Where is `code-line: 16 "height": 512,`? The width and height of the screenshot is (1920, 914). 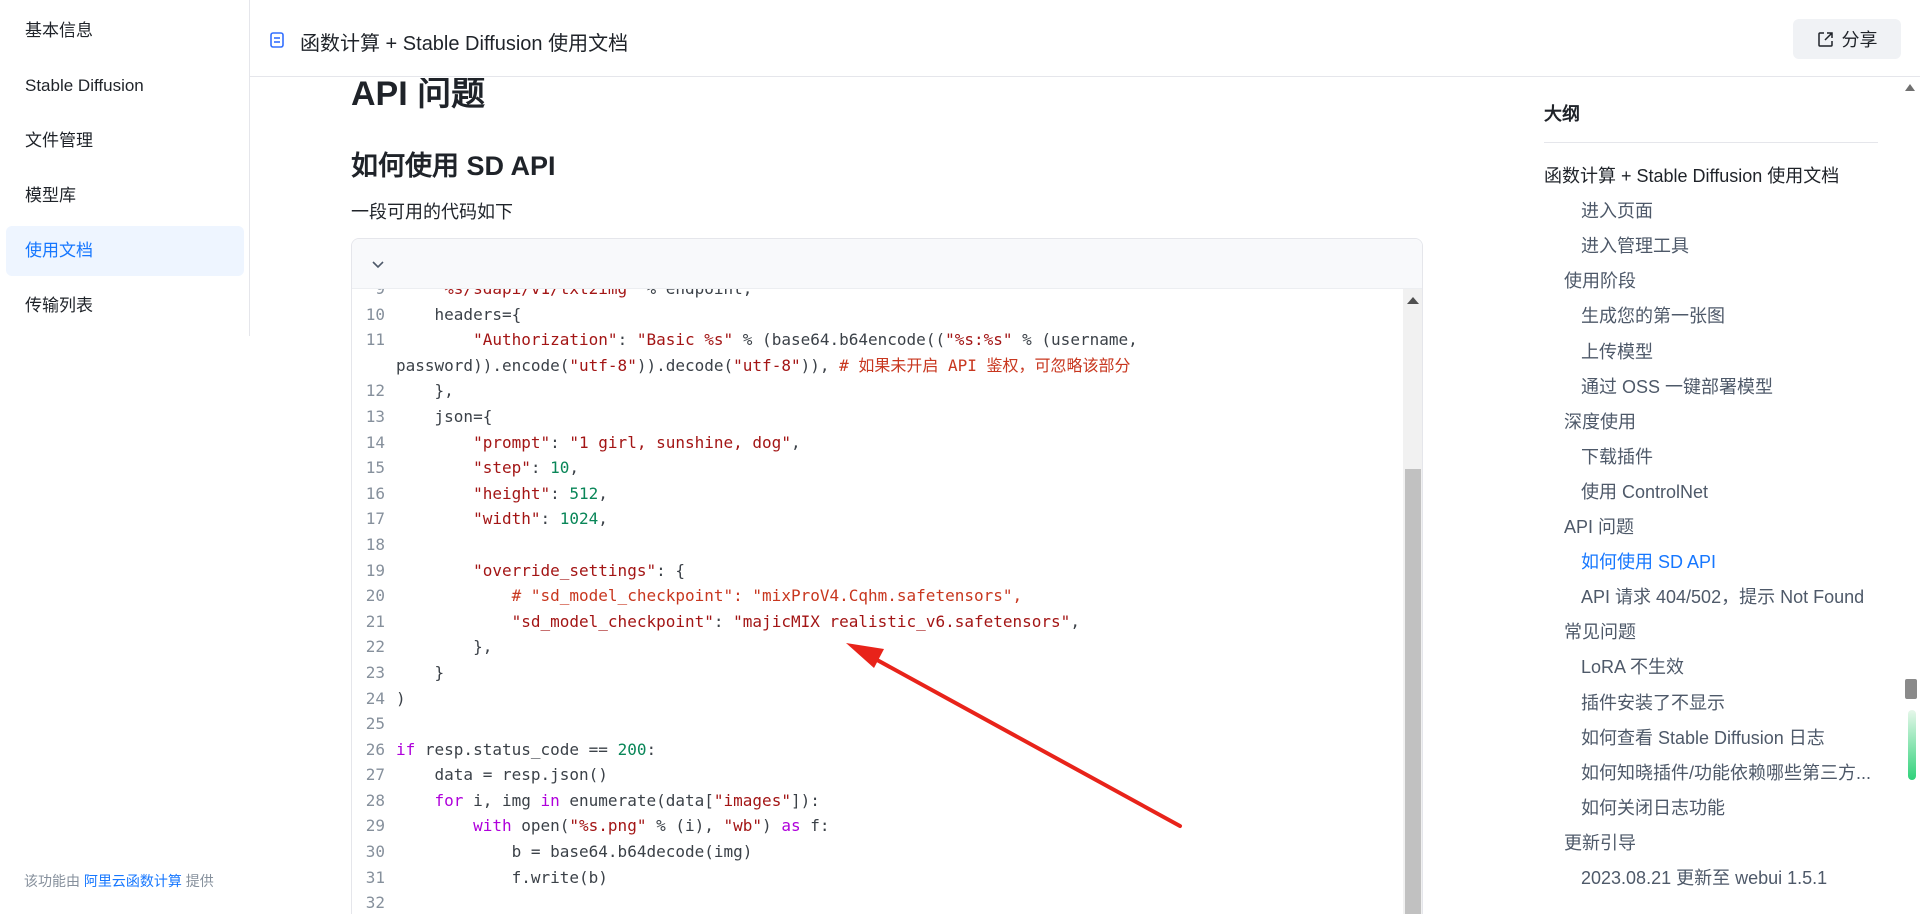
code-line: 16 "height": 512, is located at coordinates (877, 494).